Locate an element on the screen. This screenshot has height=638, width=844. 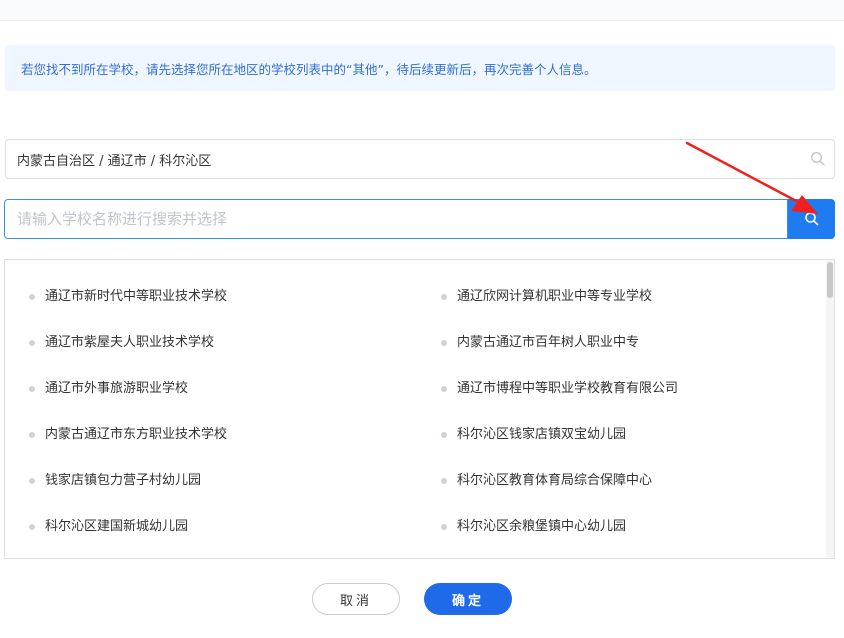
school-list-item: 科尔沁区余粮堡镇中心幼儿园 is located at coordinates (534, 527).